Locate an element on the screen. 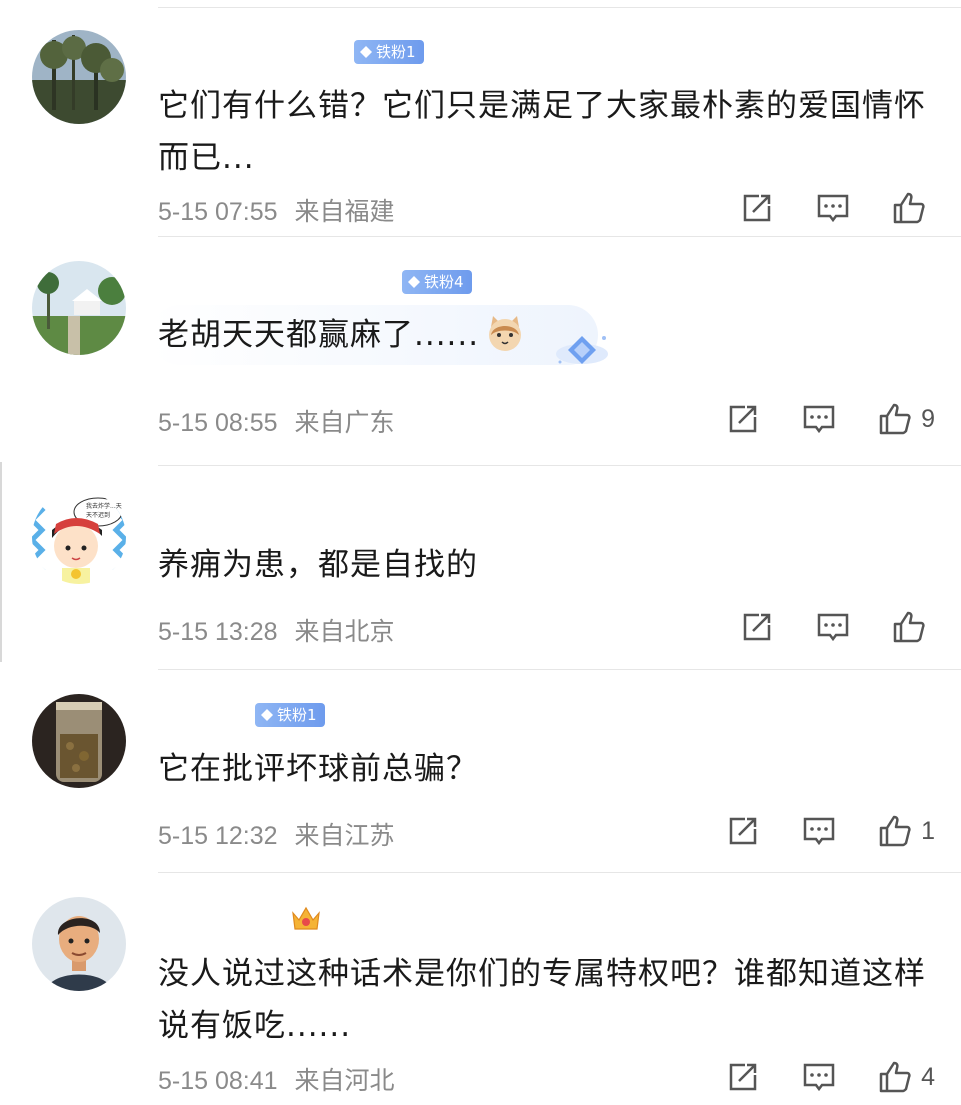  like-button: 4 is located at coordinates (906, 1077).